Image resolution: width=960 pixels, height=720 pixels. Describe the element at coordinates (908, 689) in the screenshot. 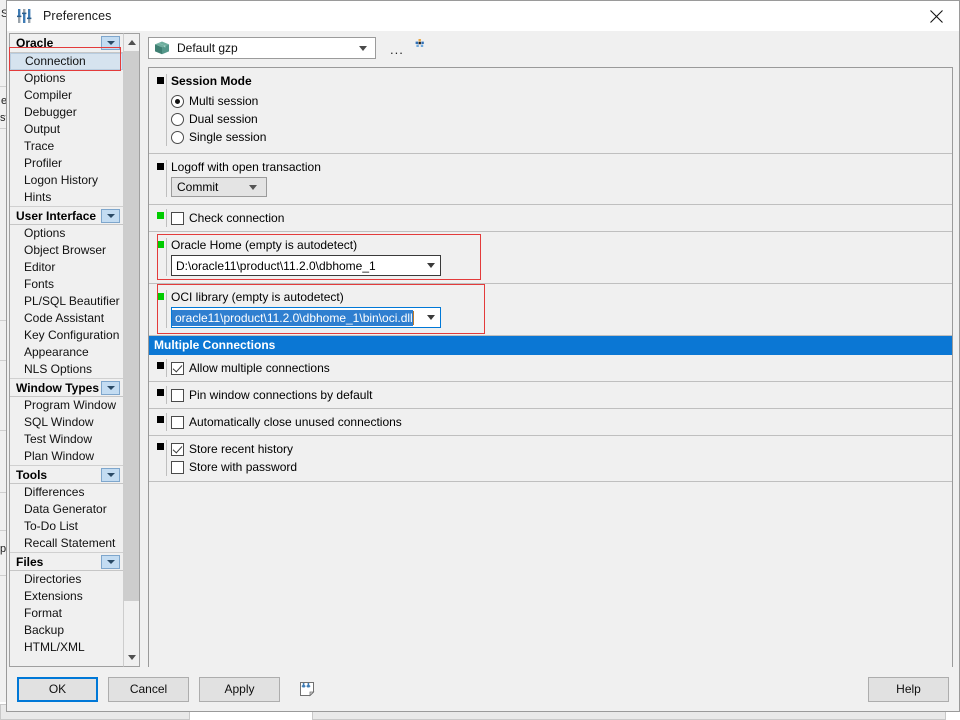

I see `help-button: Help` at that location.